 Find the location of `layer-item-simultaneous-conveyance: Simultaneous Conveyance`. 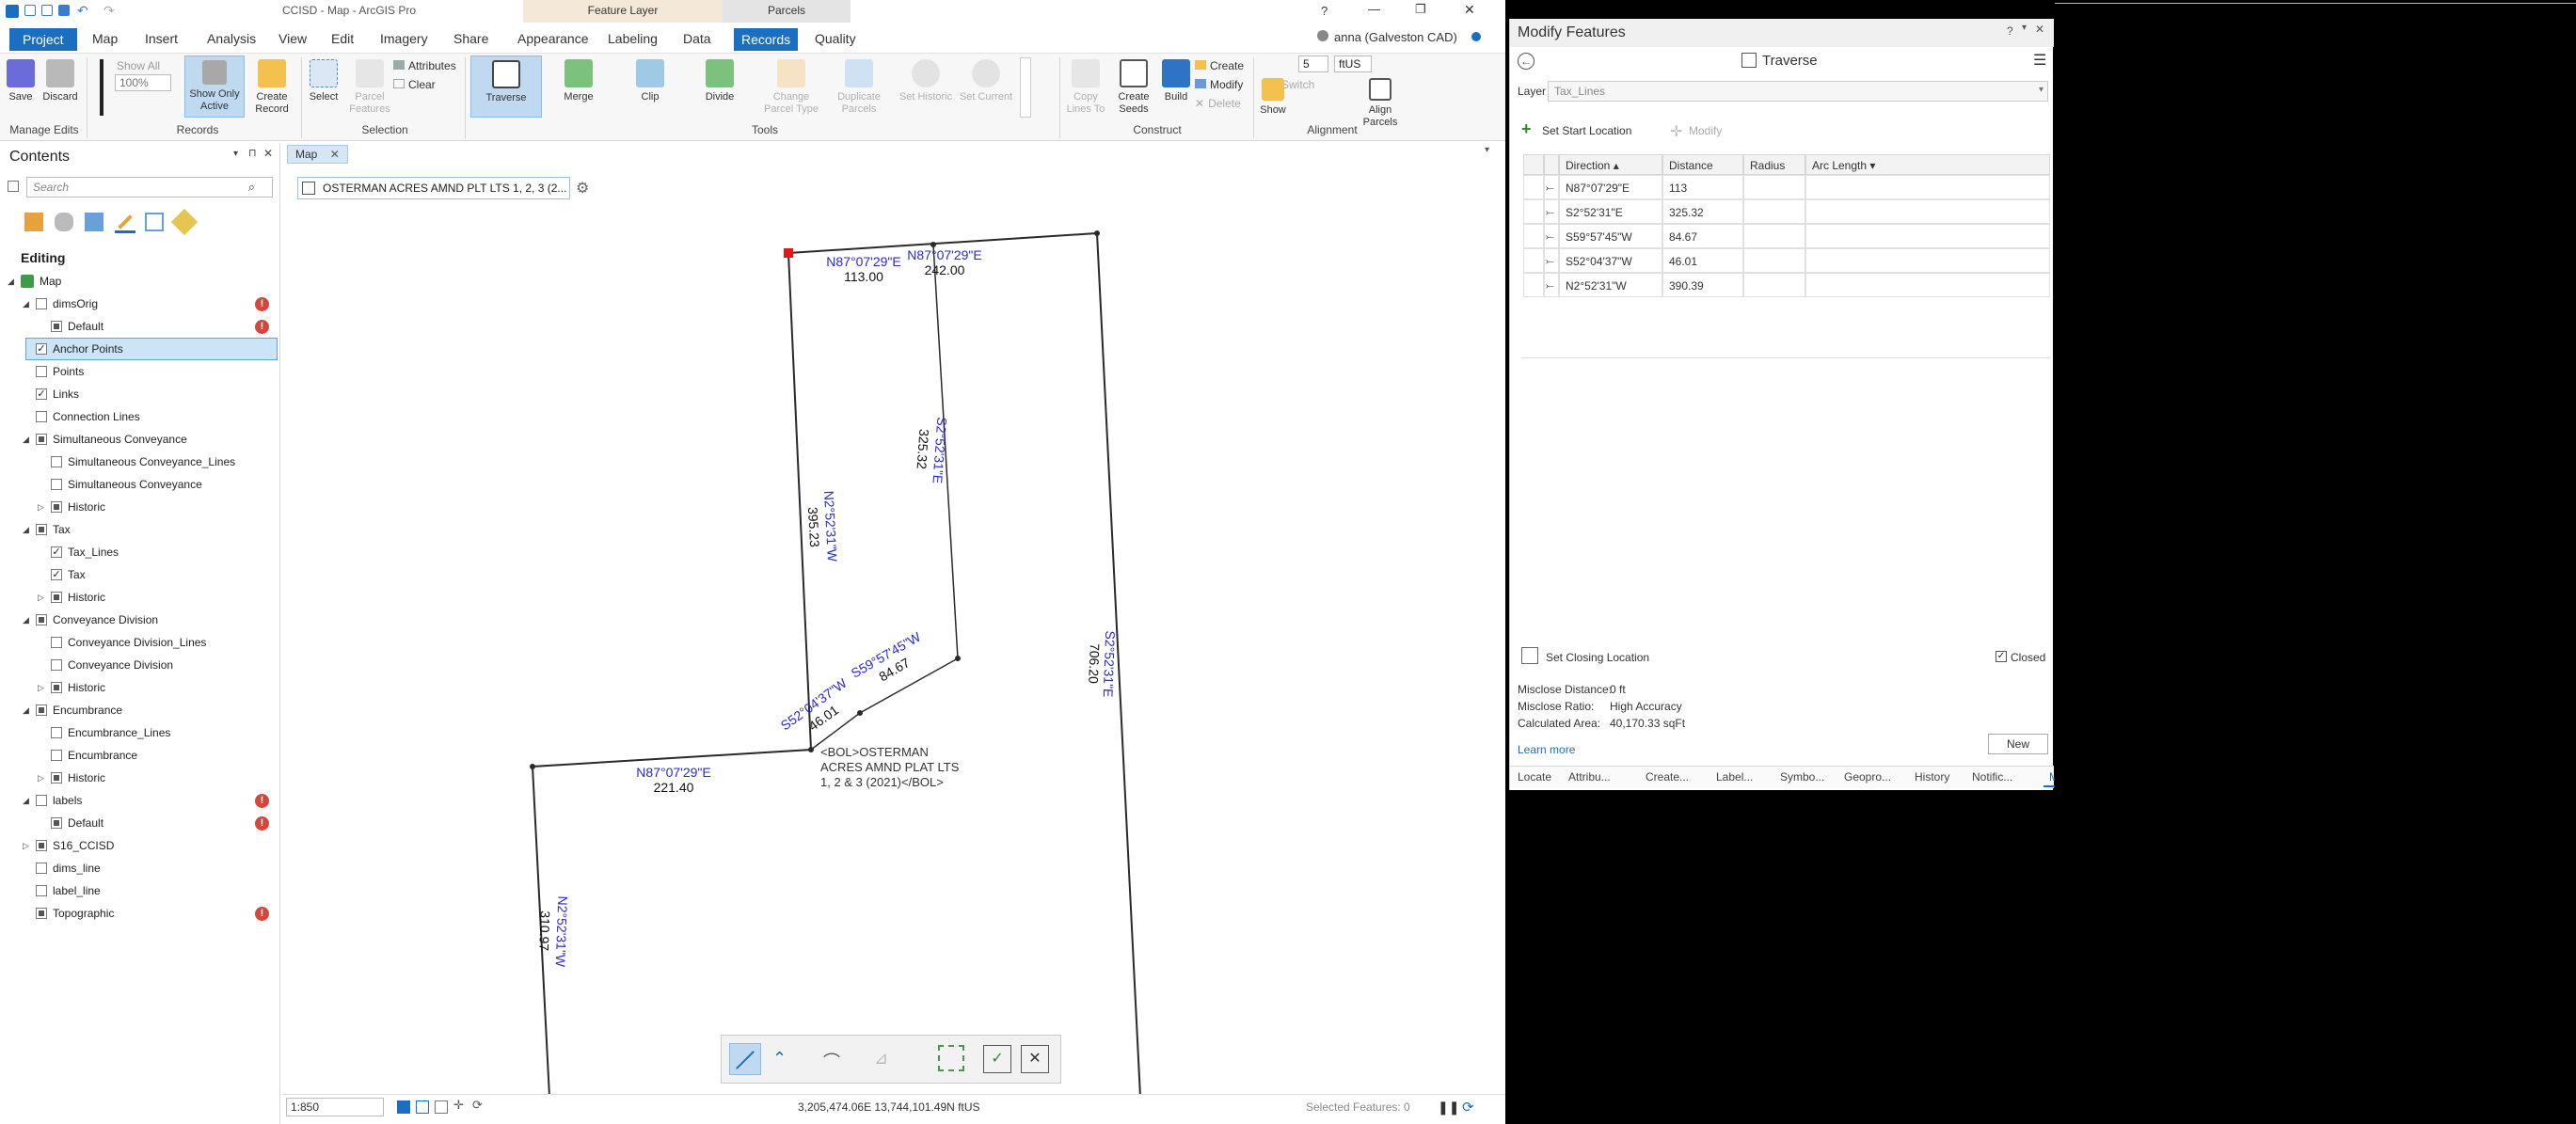

layer-item-simultaneous-conveyance: Simultaneous Conveyance is located at coordinates (138, 485).